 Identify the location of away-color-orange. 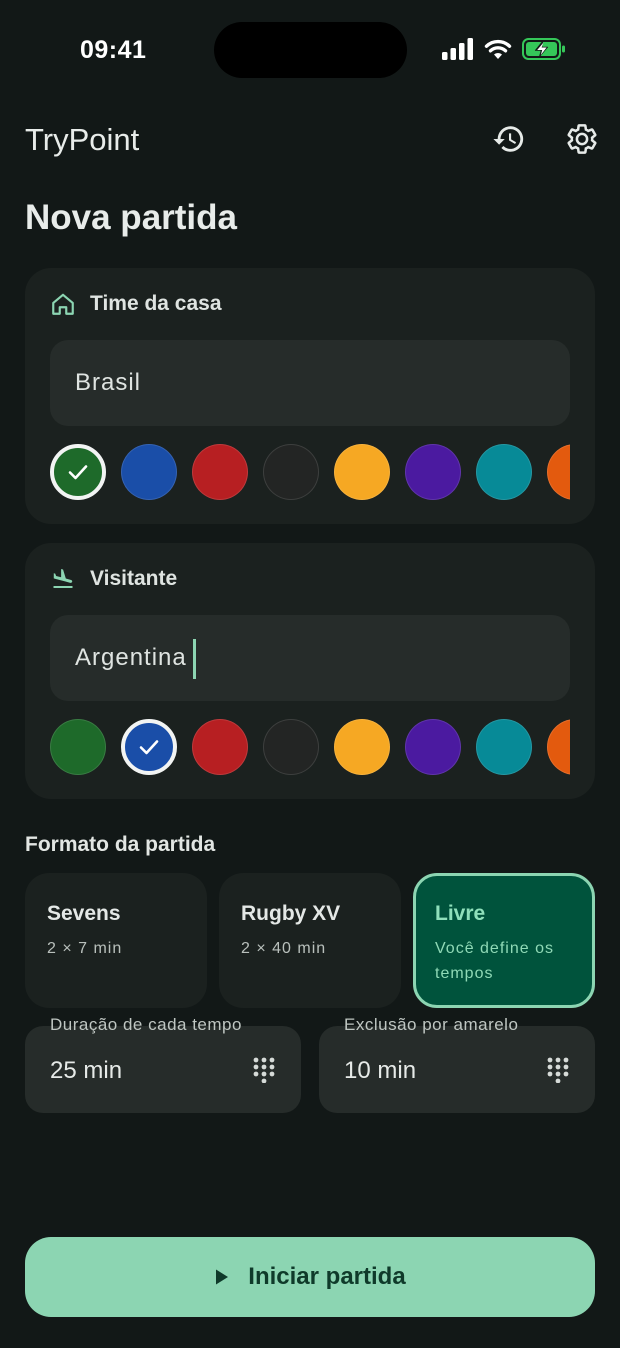
(558, 747).